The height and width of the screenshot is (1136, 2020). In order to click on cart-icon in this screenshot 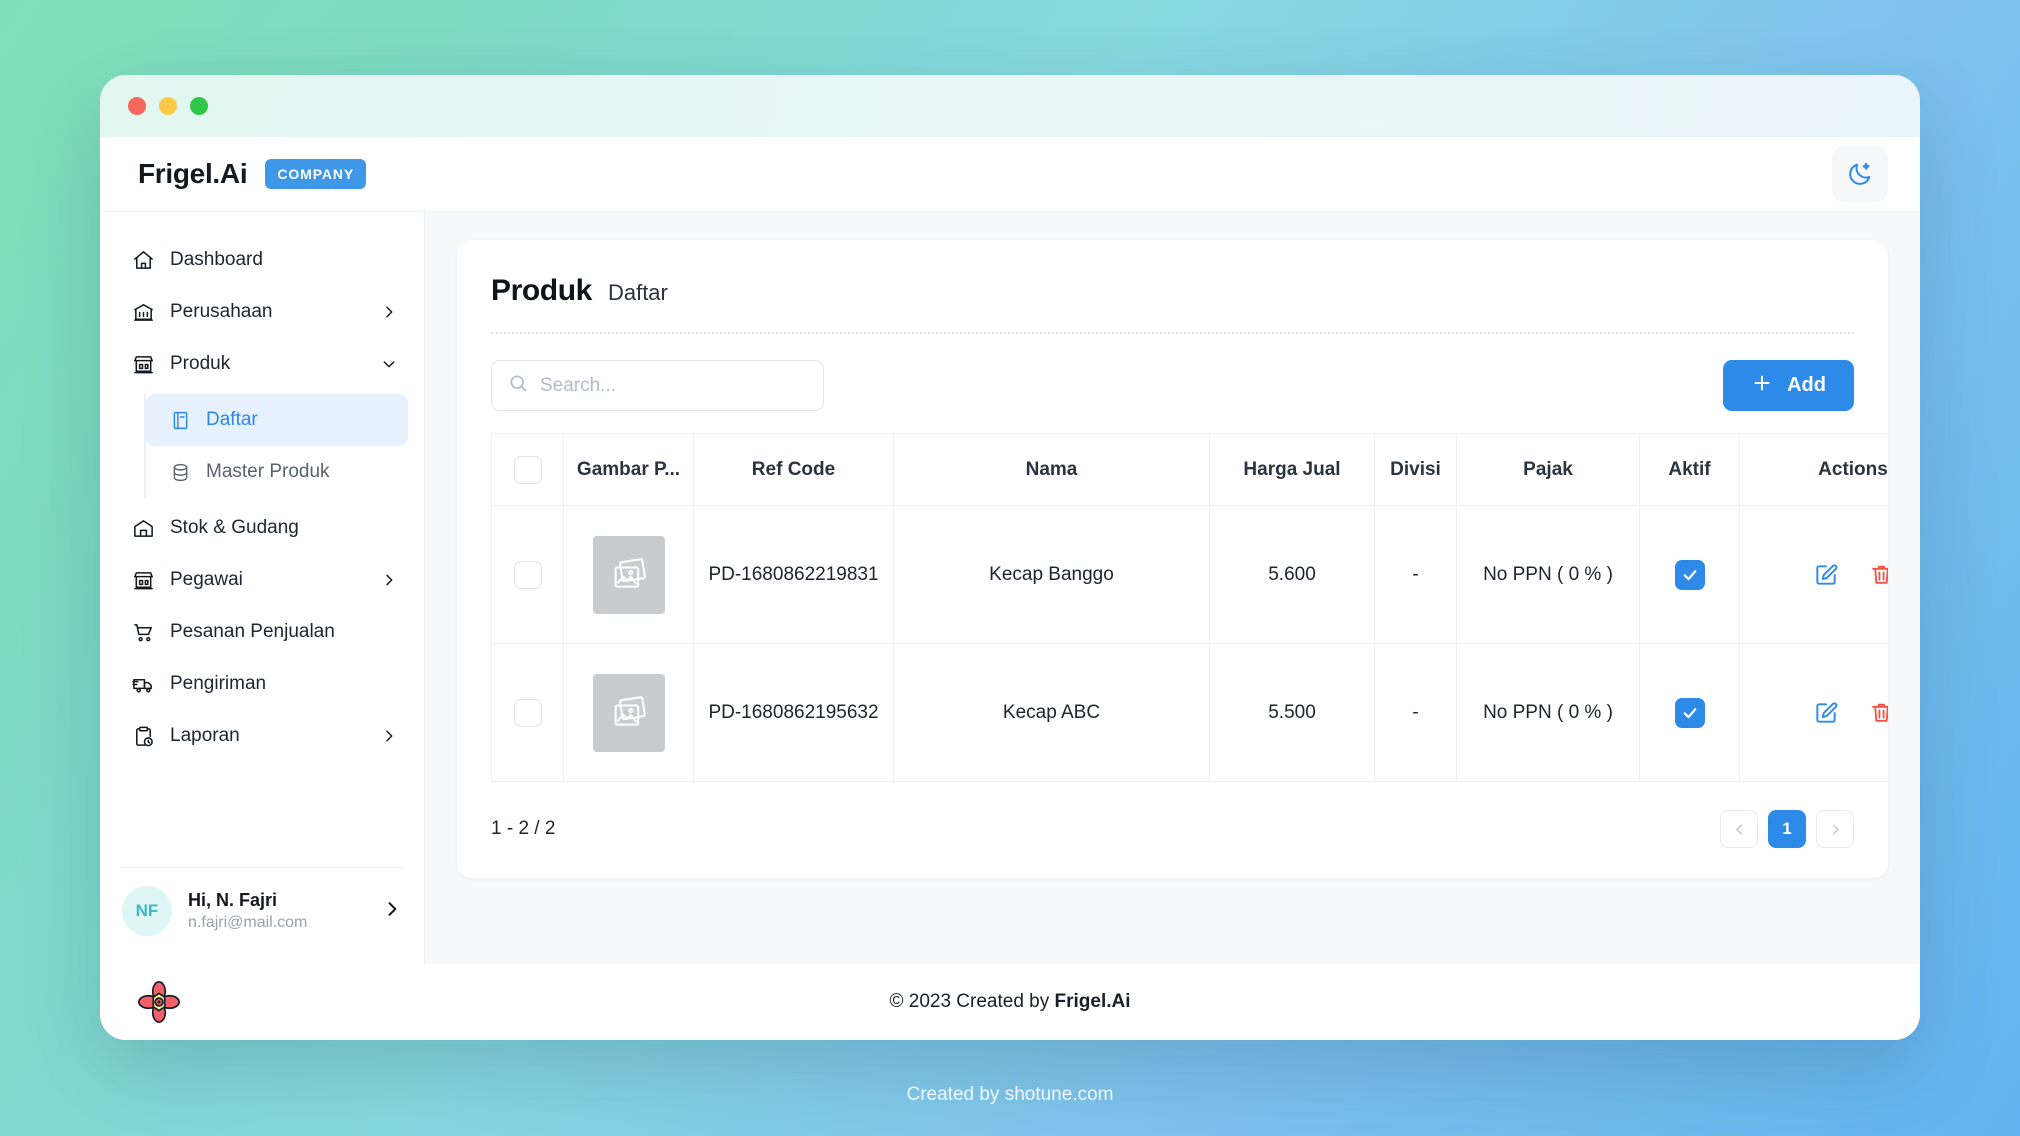, I will do `click(143, 632)`.